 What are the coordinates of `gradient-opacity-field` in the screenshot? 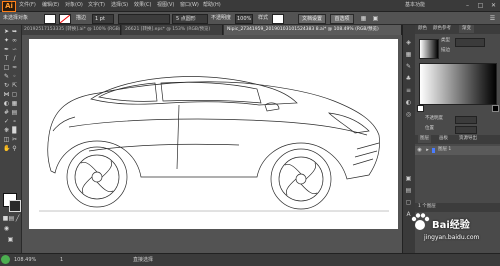 It's located at (466, 120).